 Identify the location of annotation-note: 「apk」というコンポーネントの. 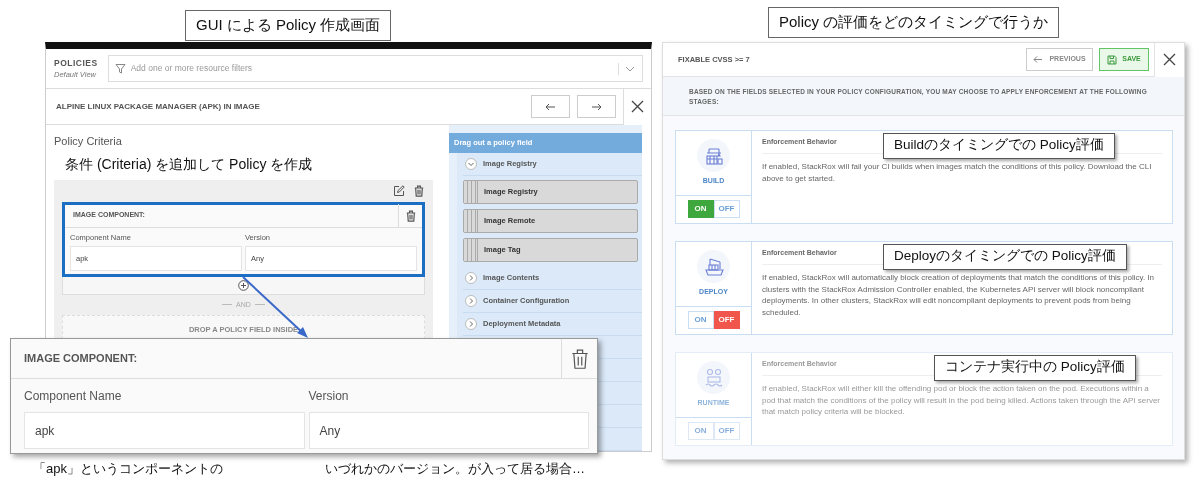
(128, 469).